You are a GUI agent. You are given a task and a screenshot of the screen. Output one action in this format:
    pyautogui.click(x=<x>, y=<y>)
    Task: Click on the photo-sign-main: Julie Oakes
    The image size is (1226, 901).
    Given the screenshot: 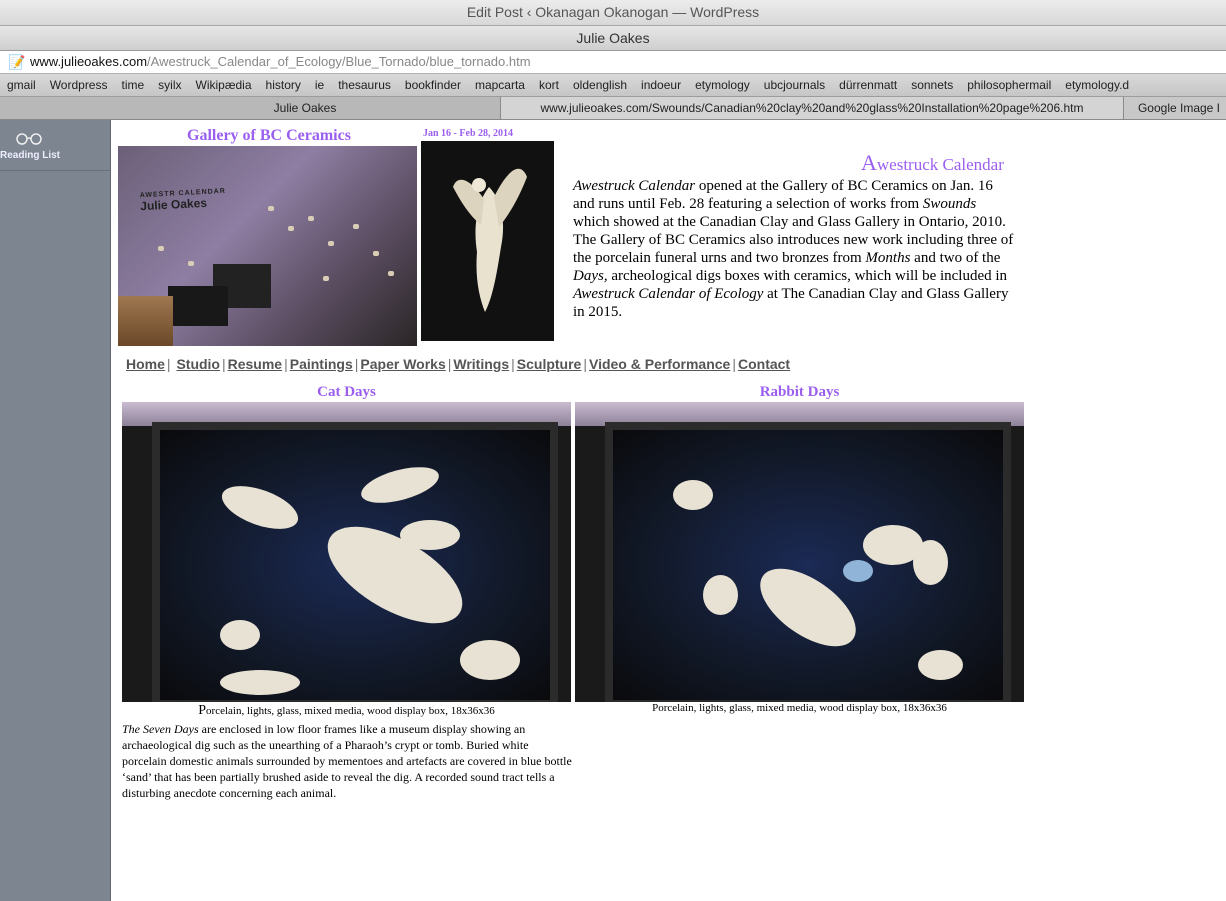 What is the action you would take?
    pyautogui.click(x=173, y=204)
    